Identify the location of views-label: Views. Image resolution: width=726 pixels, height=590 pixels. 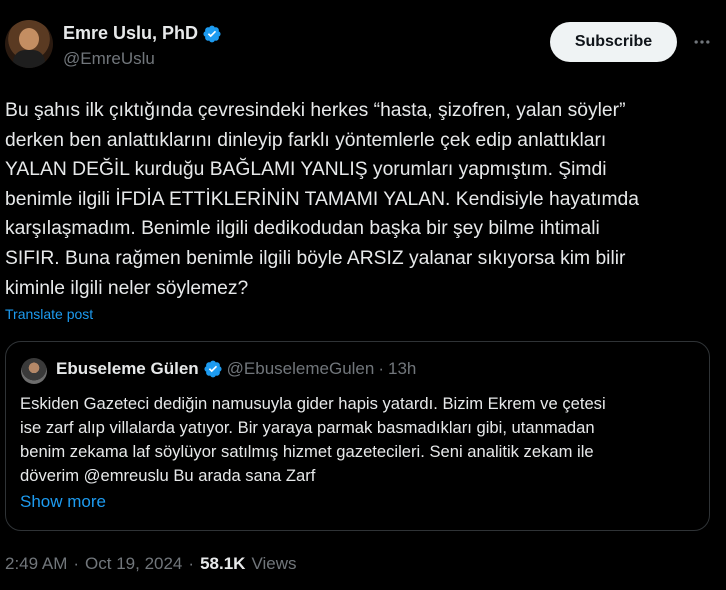
(274, 563).